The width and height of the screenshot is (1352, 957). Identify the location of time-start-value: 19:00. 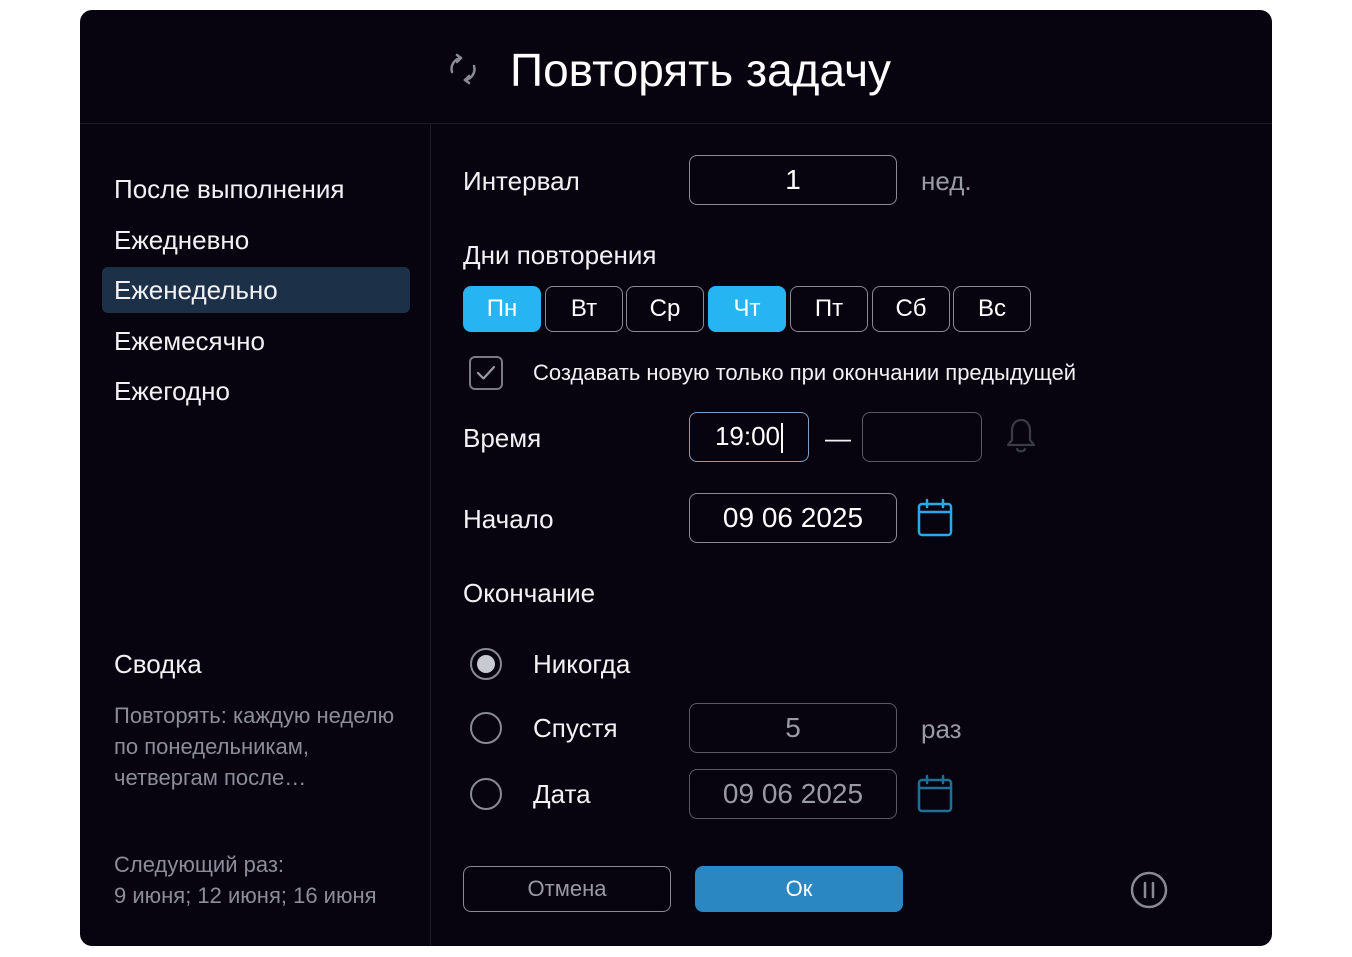
(747, 436).